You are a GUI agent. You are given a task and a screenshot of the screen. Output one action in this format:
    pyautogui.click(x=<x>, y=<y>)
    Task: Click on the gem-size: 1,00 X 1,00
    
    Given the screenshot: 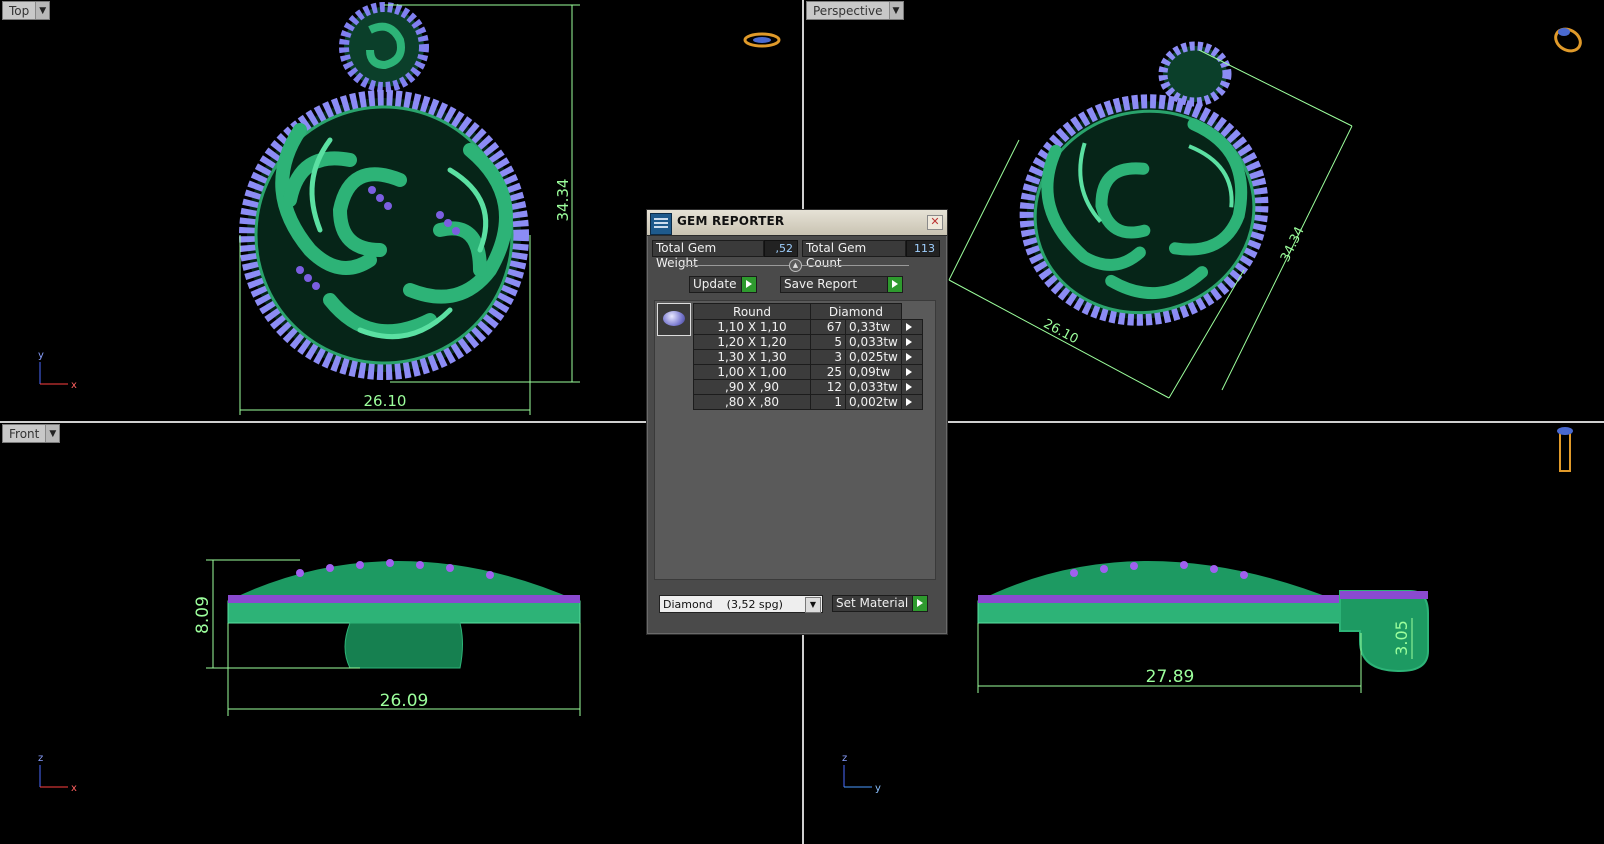 What is the action you would take?
    pyautogui.click(x=752, y=372)
    